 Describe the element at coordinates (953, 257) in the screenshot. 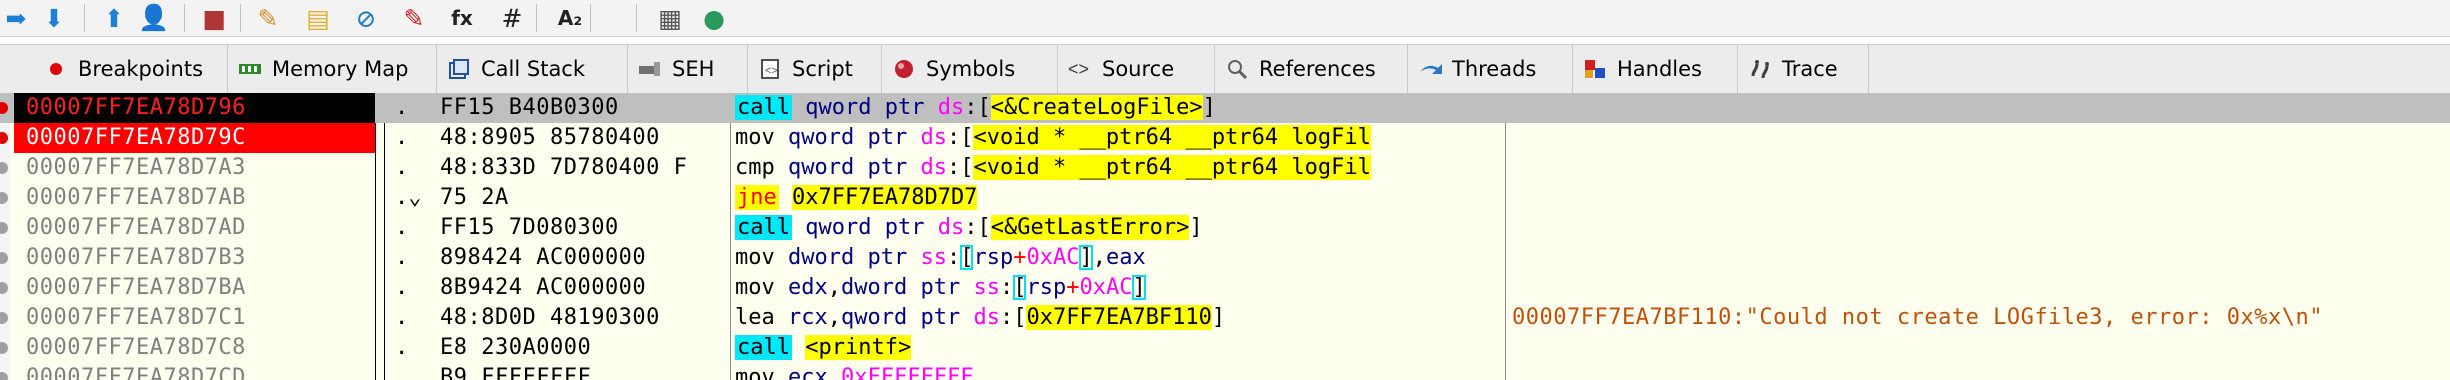

I see `instruction-token: :` at that location.